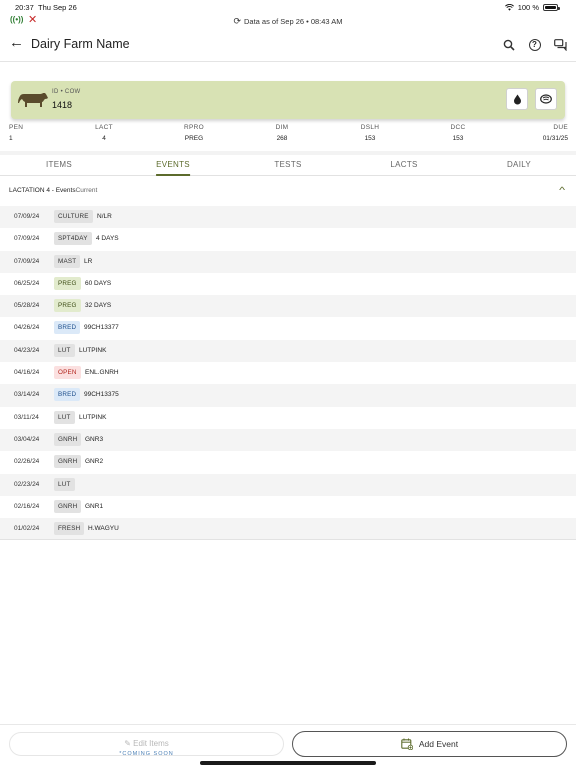  What do you see at coordinates (16, 127) in the screenshot?
I see `stat-label: PEN` at bounding box center [16, 127].